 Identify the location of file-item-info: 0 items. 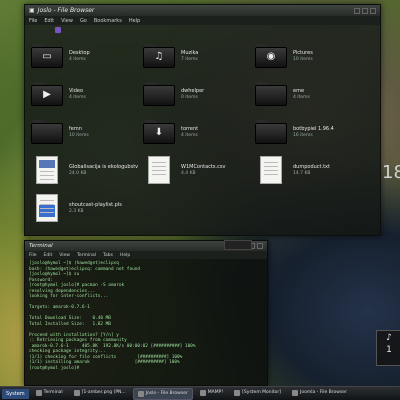
(189, 97).